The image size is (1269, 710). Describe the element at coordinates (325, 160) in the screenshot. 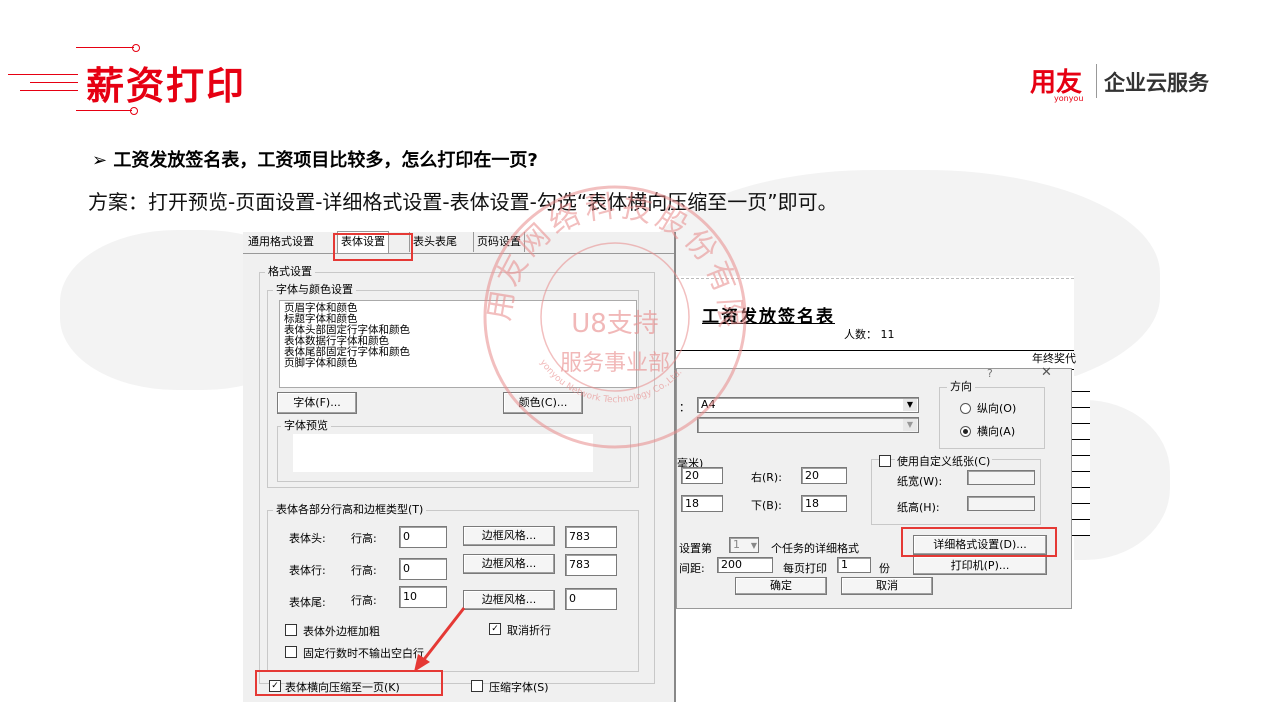

I see `question-text: 工资发放签名表，工资项目比较多，怎么打印在一页?` at that location.